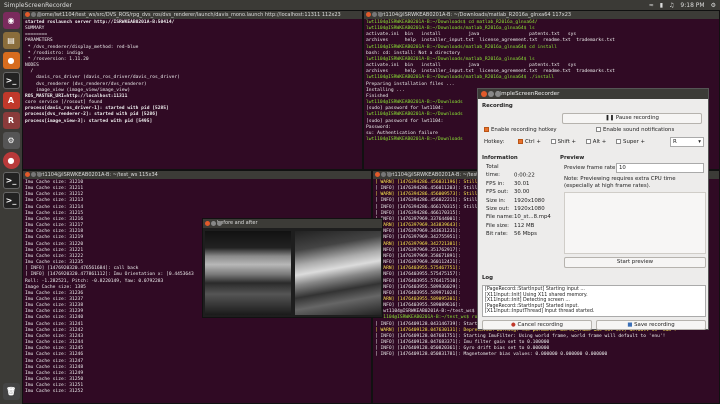  I want to click on preview-area, so click(635, 223).